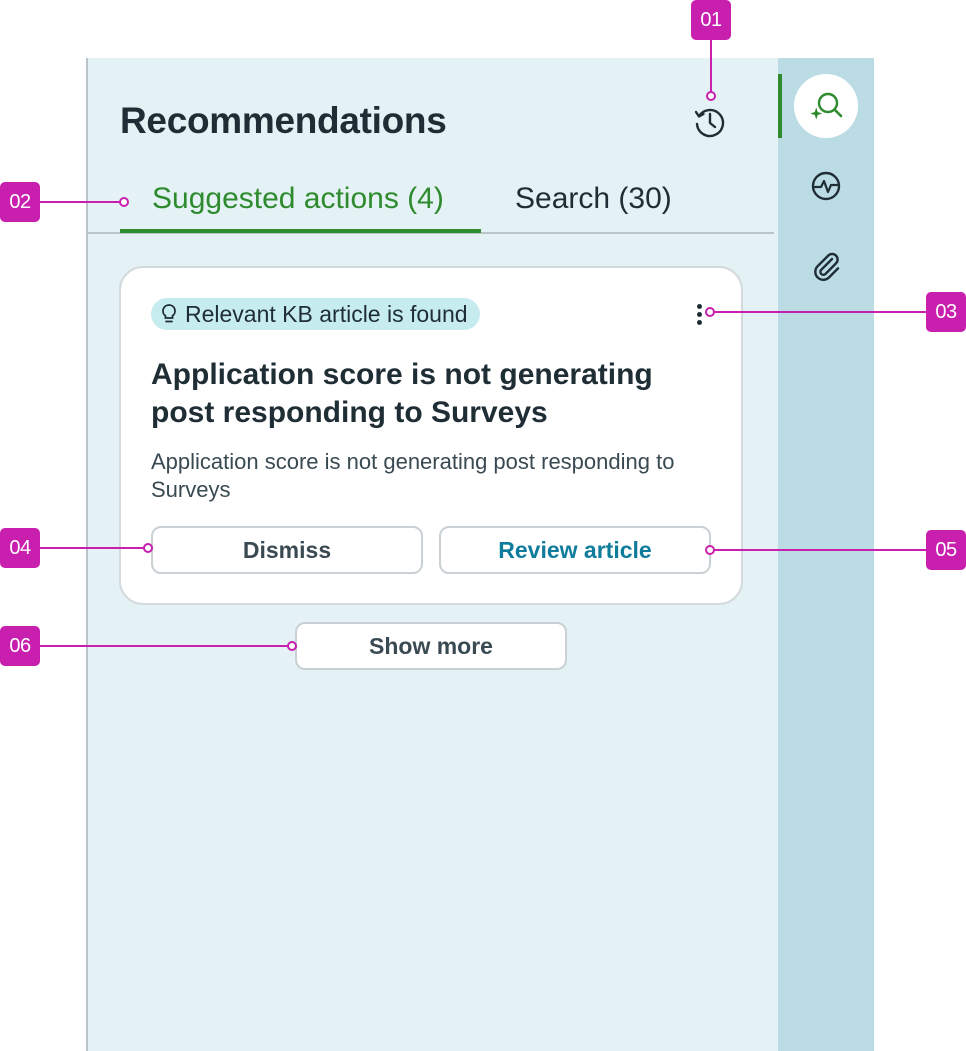 This screenshot has width=966, height=1051. Describe the element at coordinates (169, 314) in the screenshot. I see `lightbulb-icon` at that location.